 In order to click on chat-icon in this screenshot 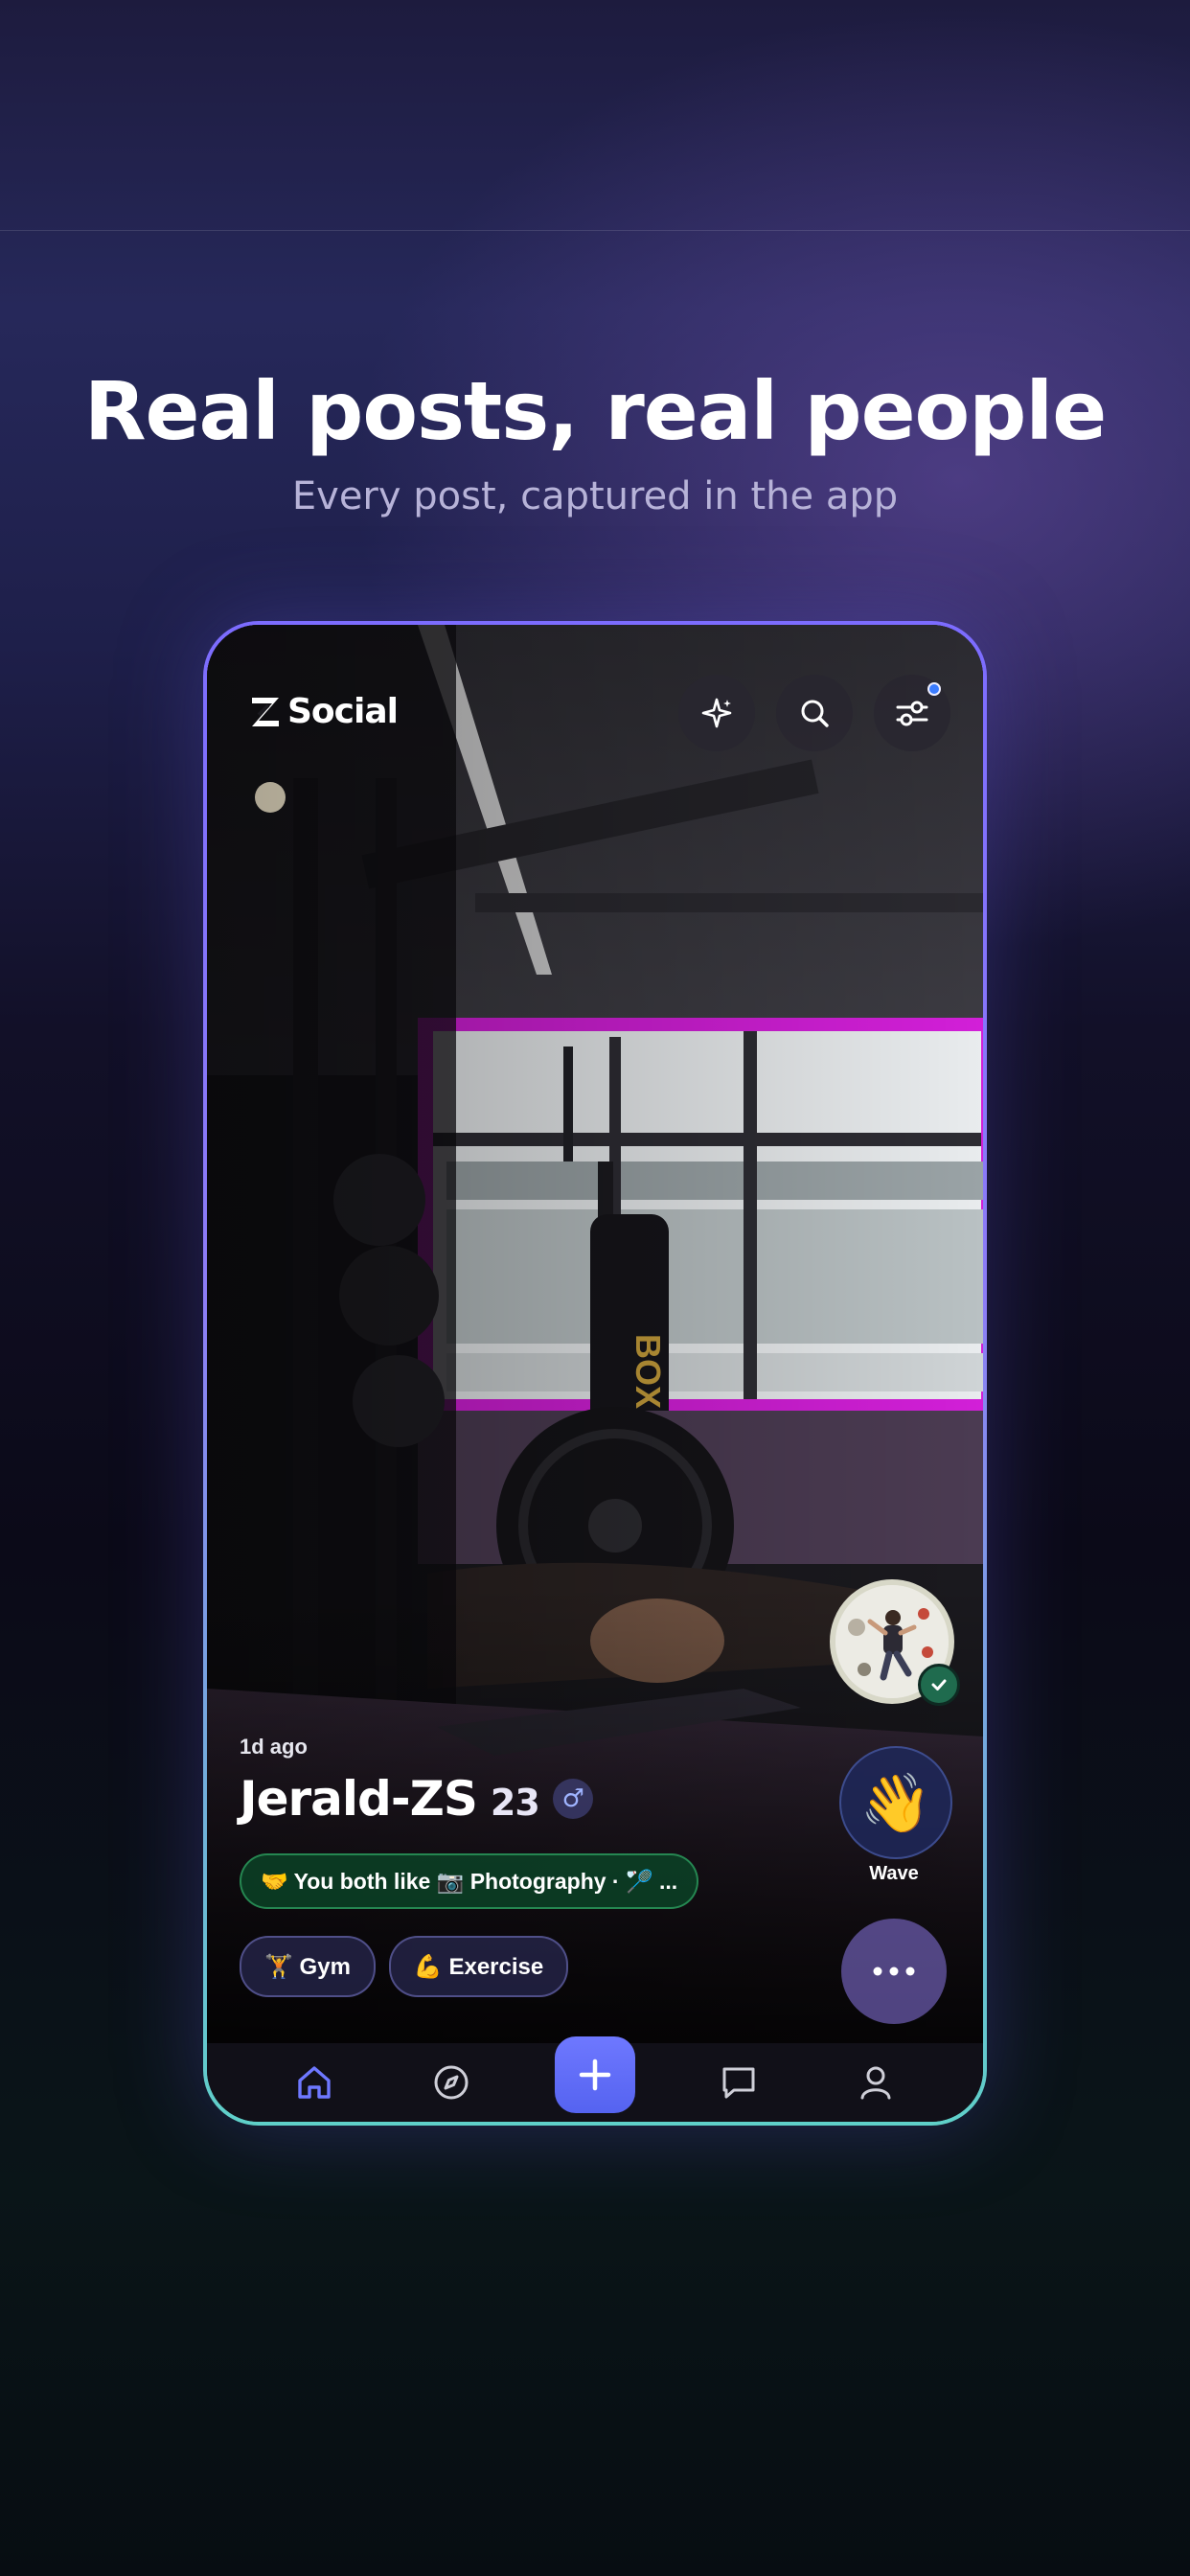, I will do `click(739, 2083)`.